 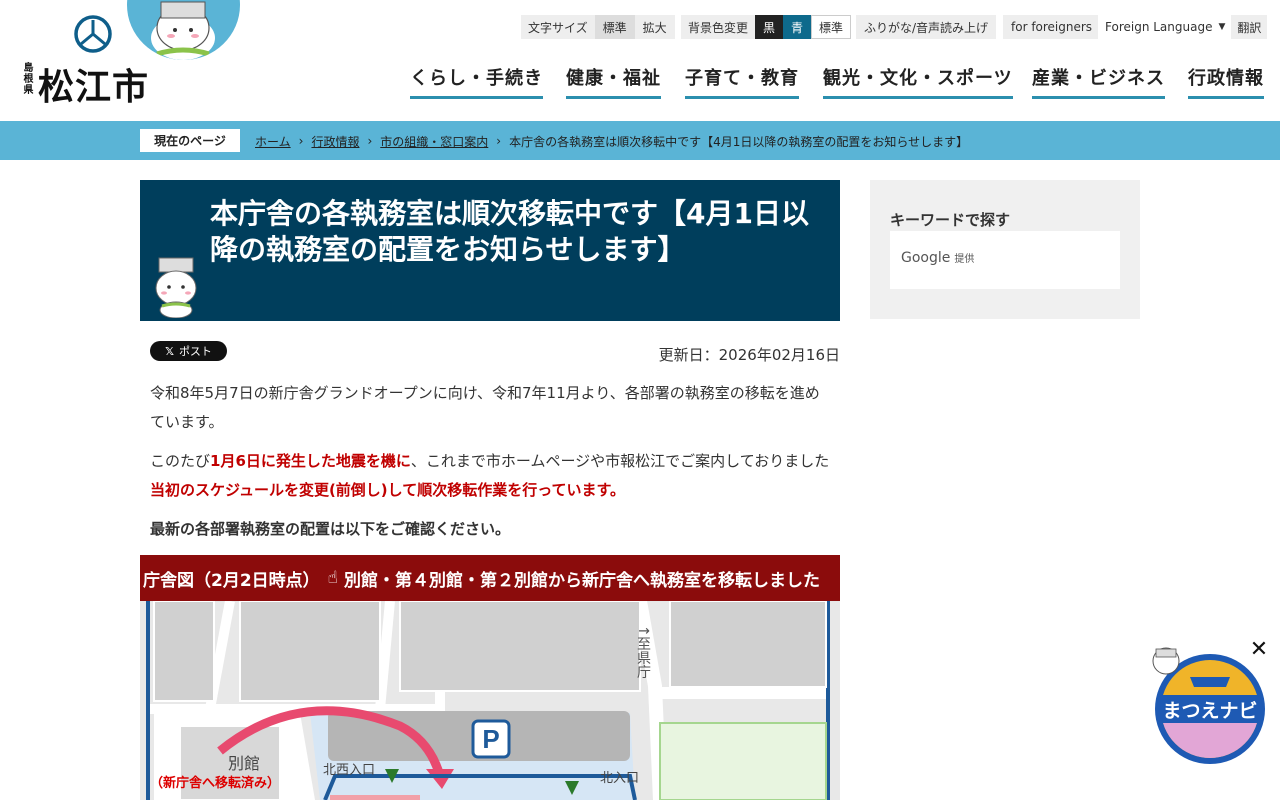 I want to click on nav-item-health: 健康・福祉, so click(x=613, y=81).